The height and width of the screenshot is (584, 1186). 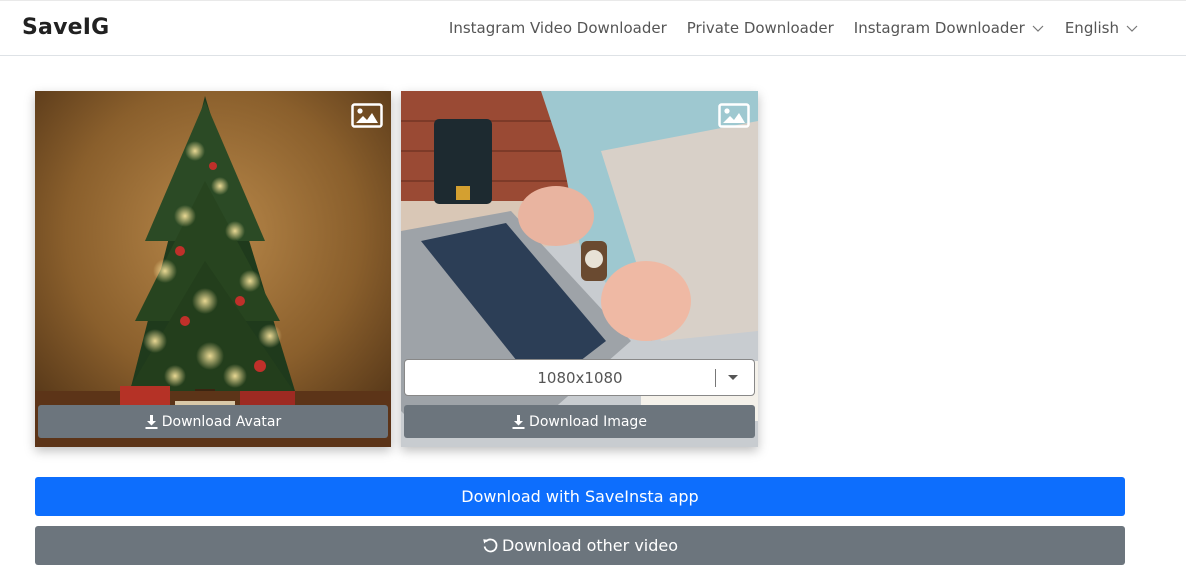 I want to click on select-divider, so click(x=715, y=377).